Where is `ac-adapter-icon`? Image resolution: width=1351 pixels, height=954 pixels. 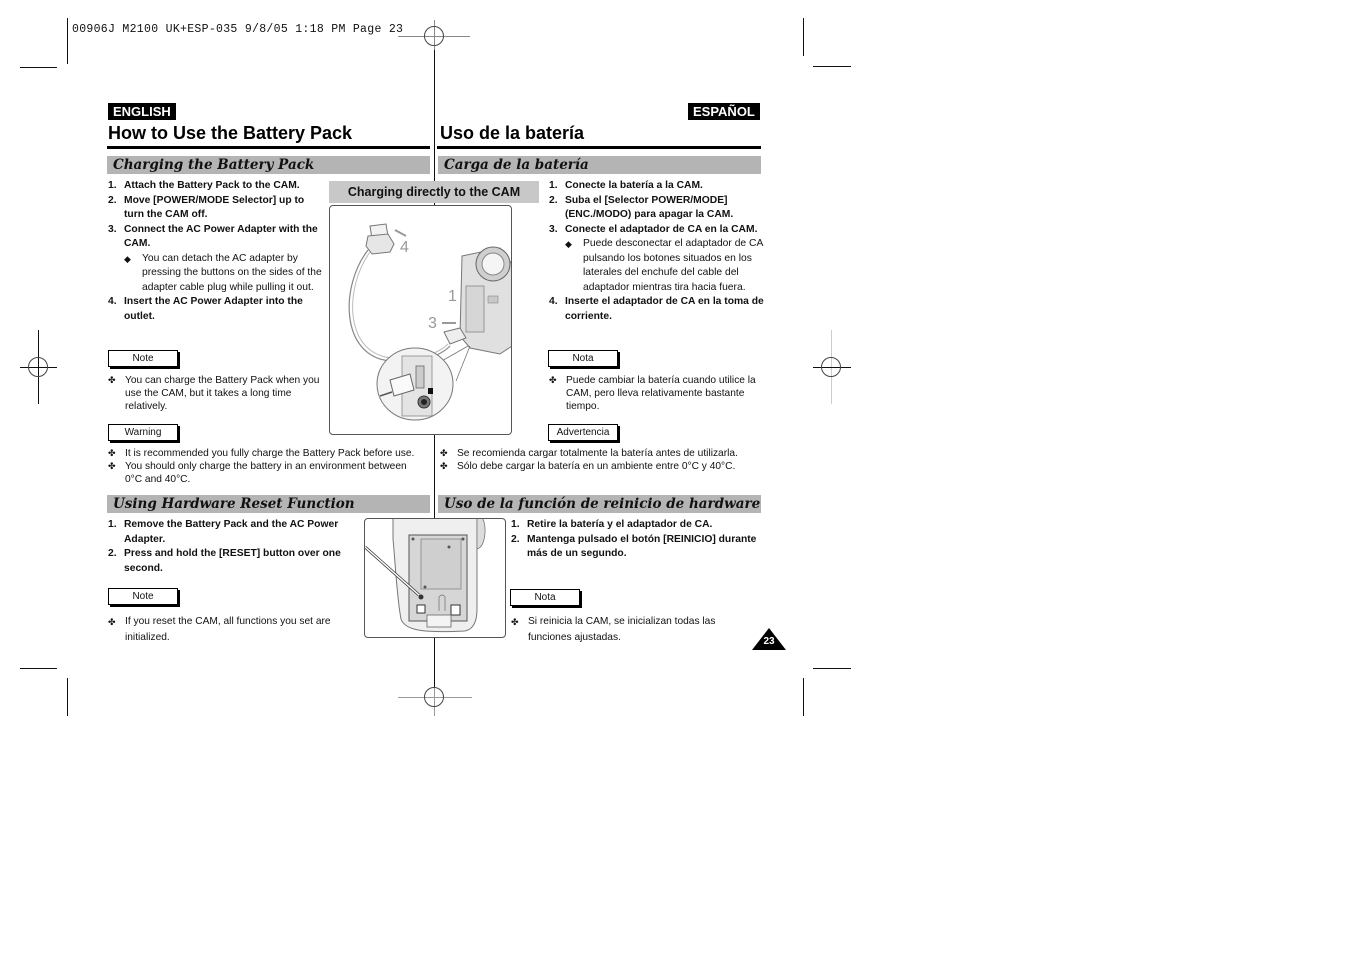 ac-adapter-icon is located at coordinates (380, 239).